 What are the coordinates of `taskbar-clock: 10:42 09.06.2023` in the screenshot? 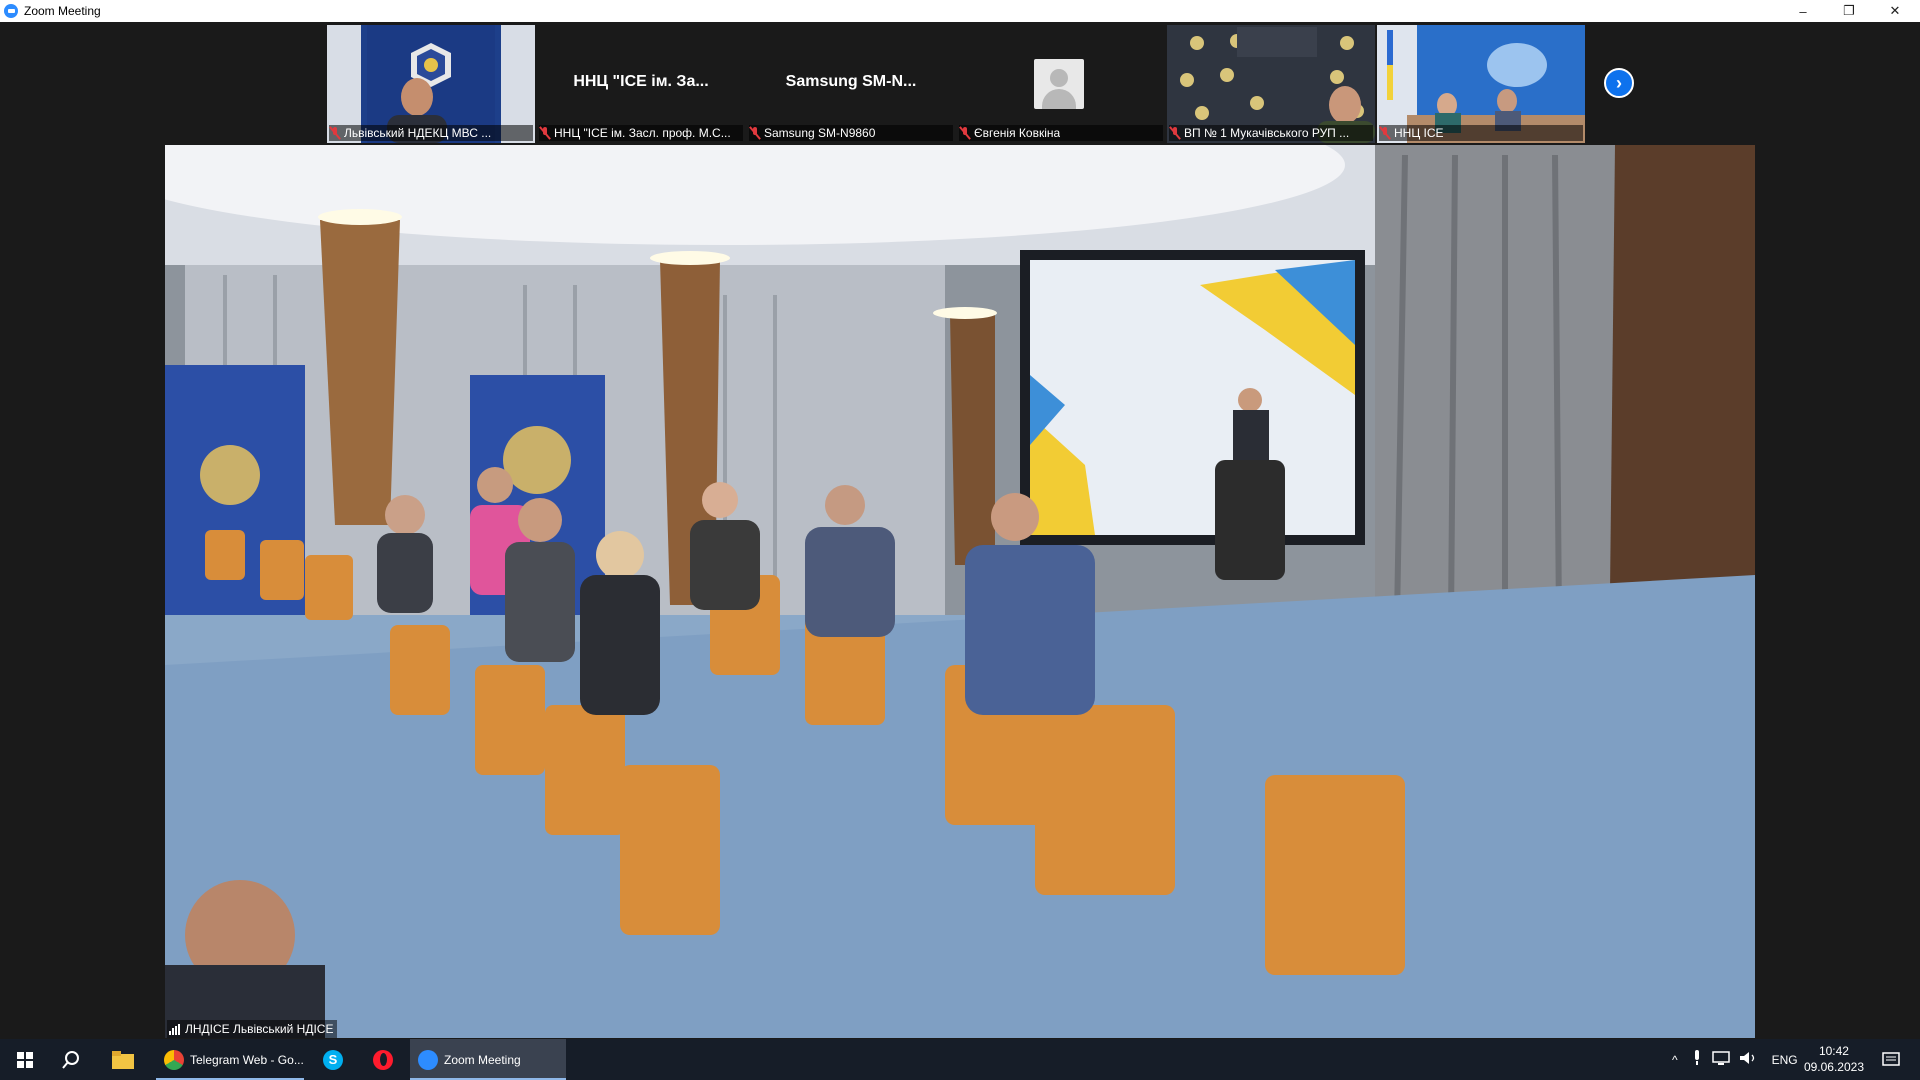 It's located at (1834, 1059).